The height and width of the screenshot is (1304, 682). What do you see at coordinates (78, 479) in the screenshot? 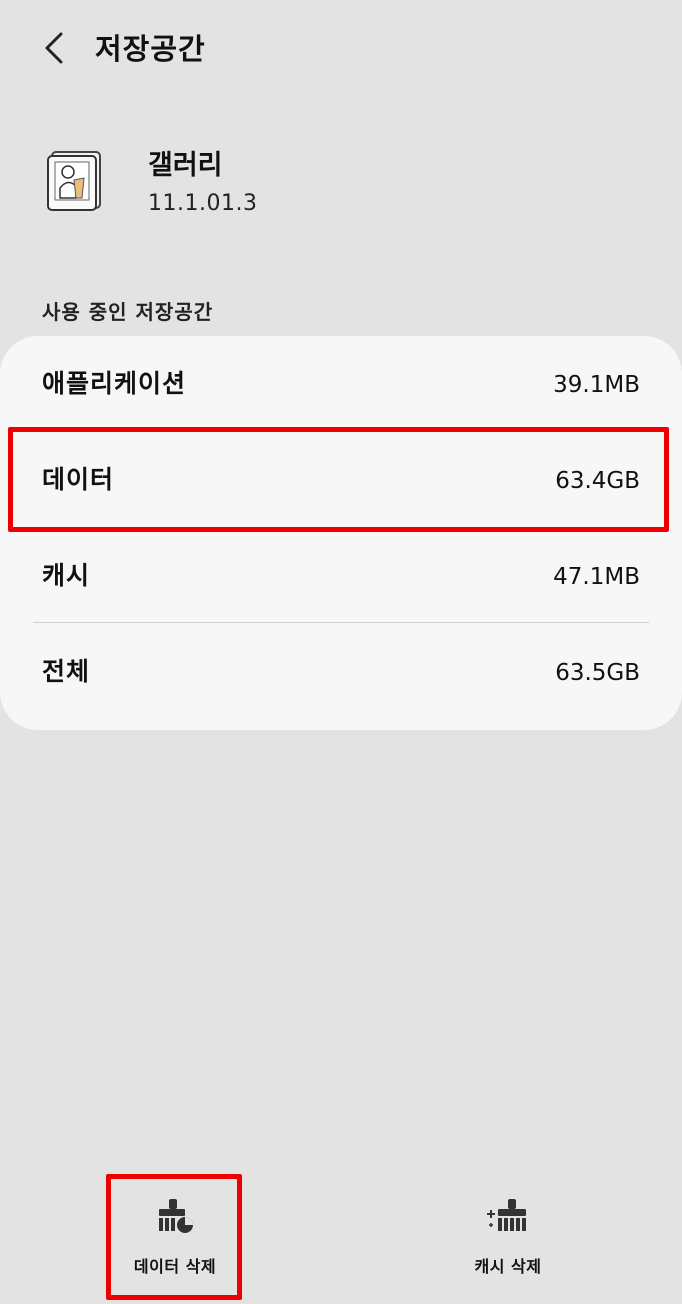
I see `row-label: 데이터` at bounding box center [78, 479].